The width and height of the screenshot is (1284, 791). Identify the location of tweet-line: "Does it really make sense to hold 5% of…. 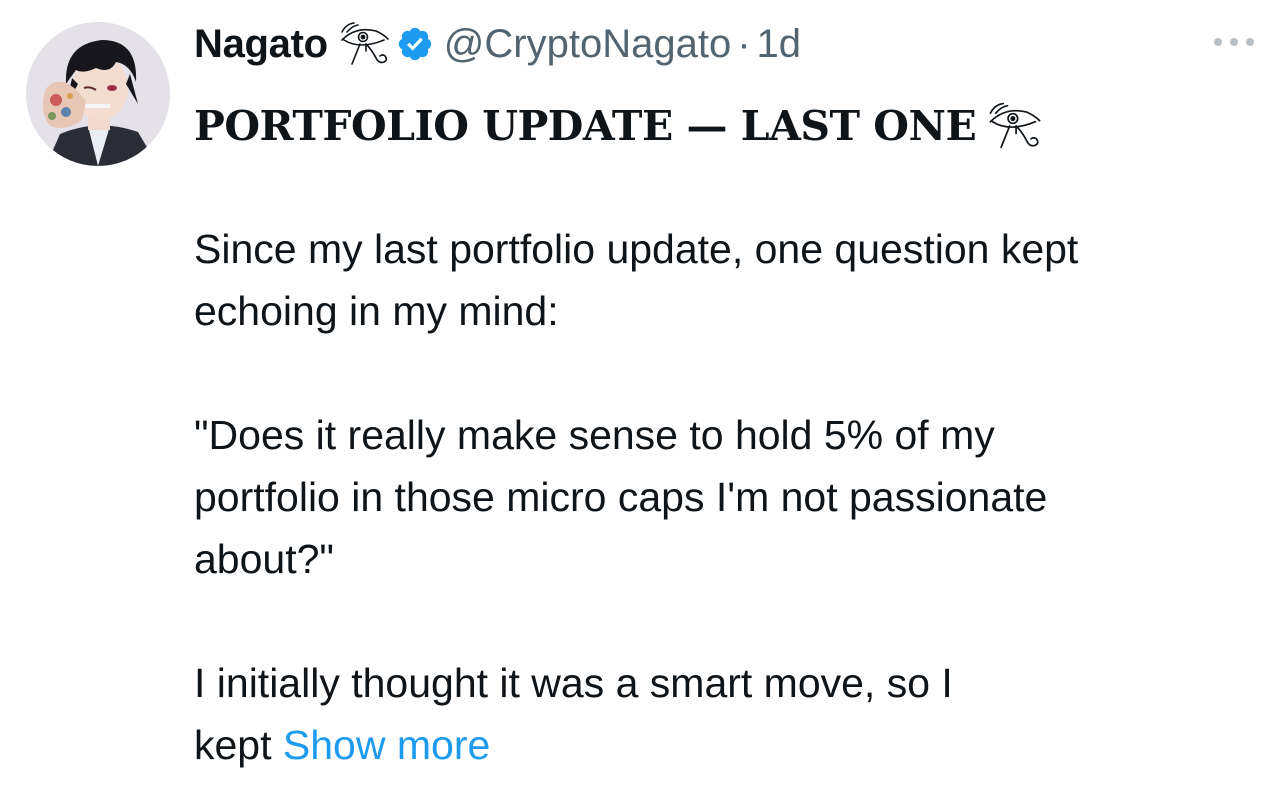
(594, 435).